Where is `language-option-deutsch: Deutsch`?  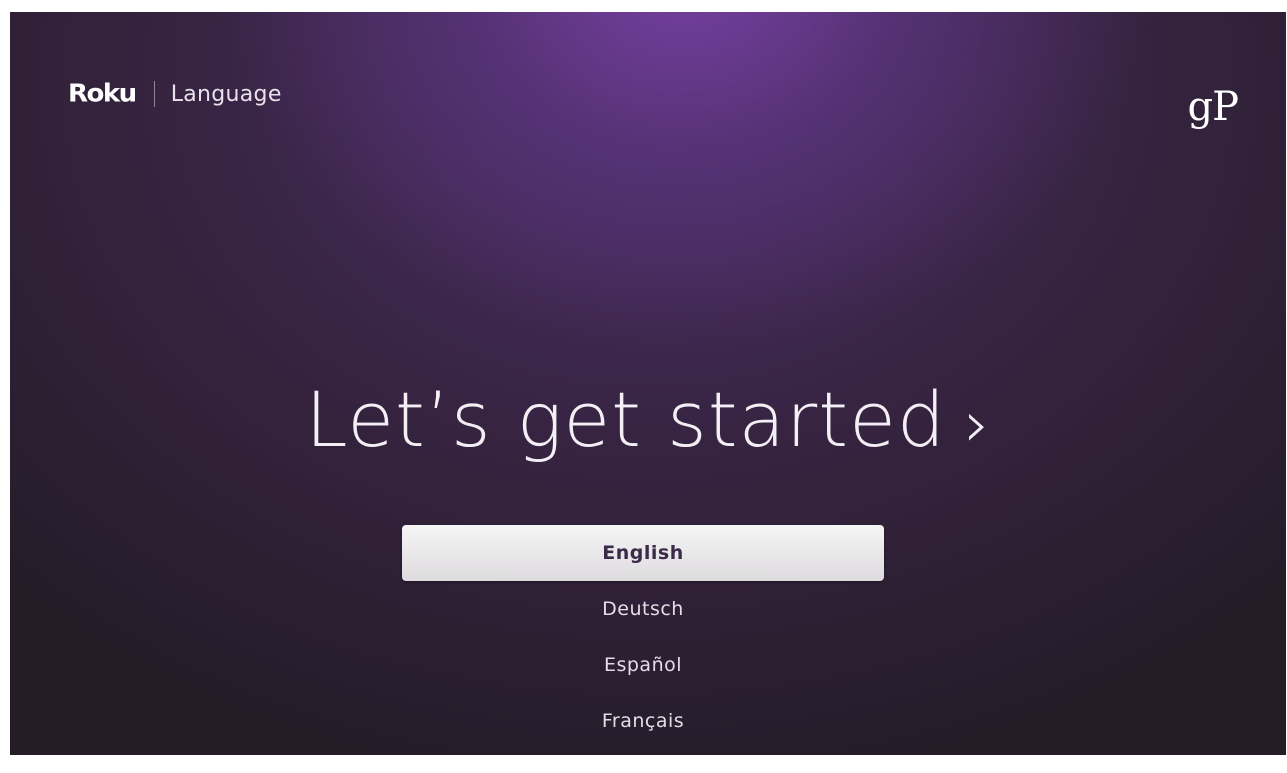 language-option-deutsch: Deutsch is located at coordinates (643, 609).